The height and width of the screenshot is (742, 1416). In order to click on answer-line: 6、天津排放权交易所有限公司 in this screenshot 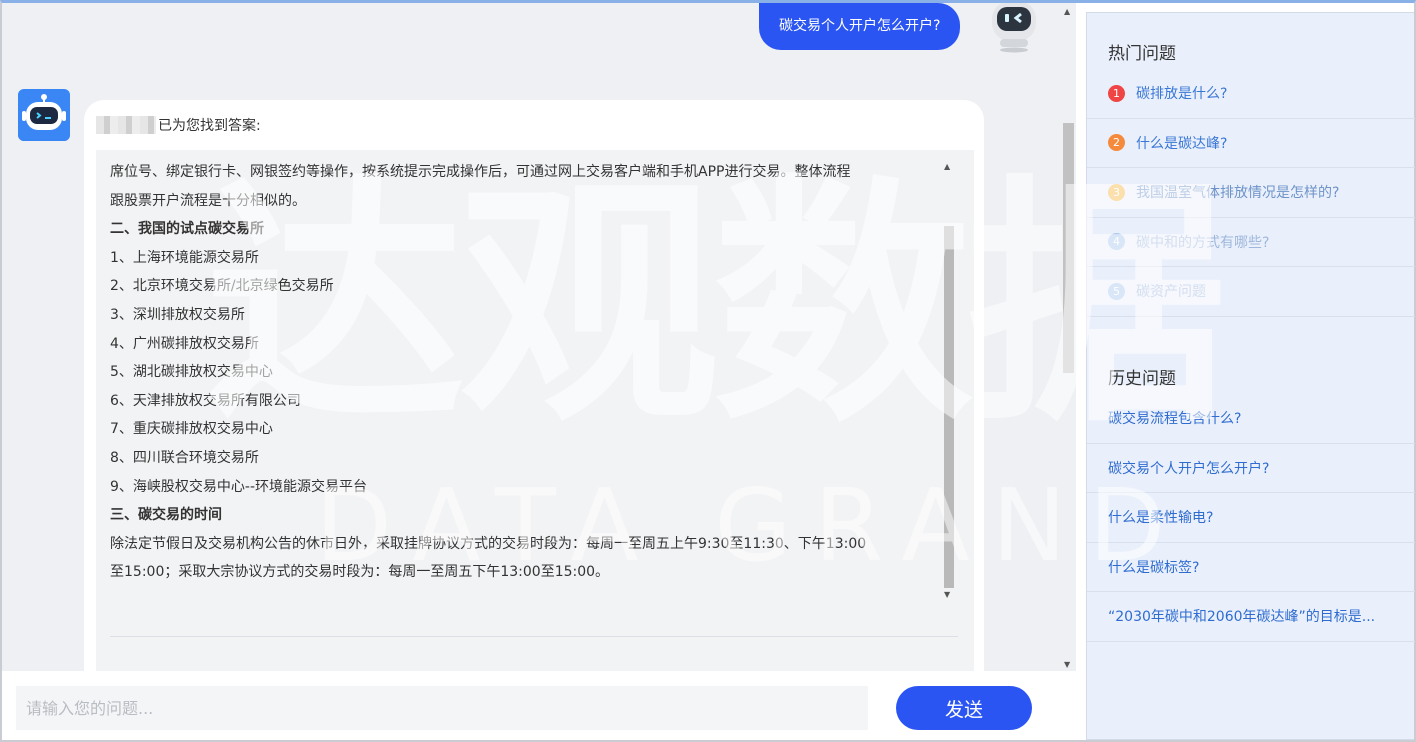, I will do `click(205, 400)`.